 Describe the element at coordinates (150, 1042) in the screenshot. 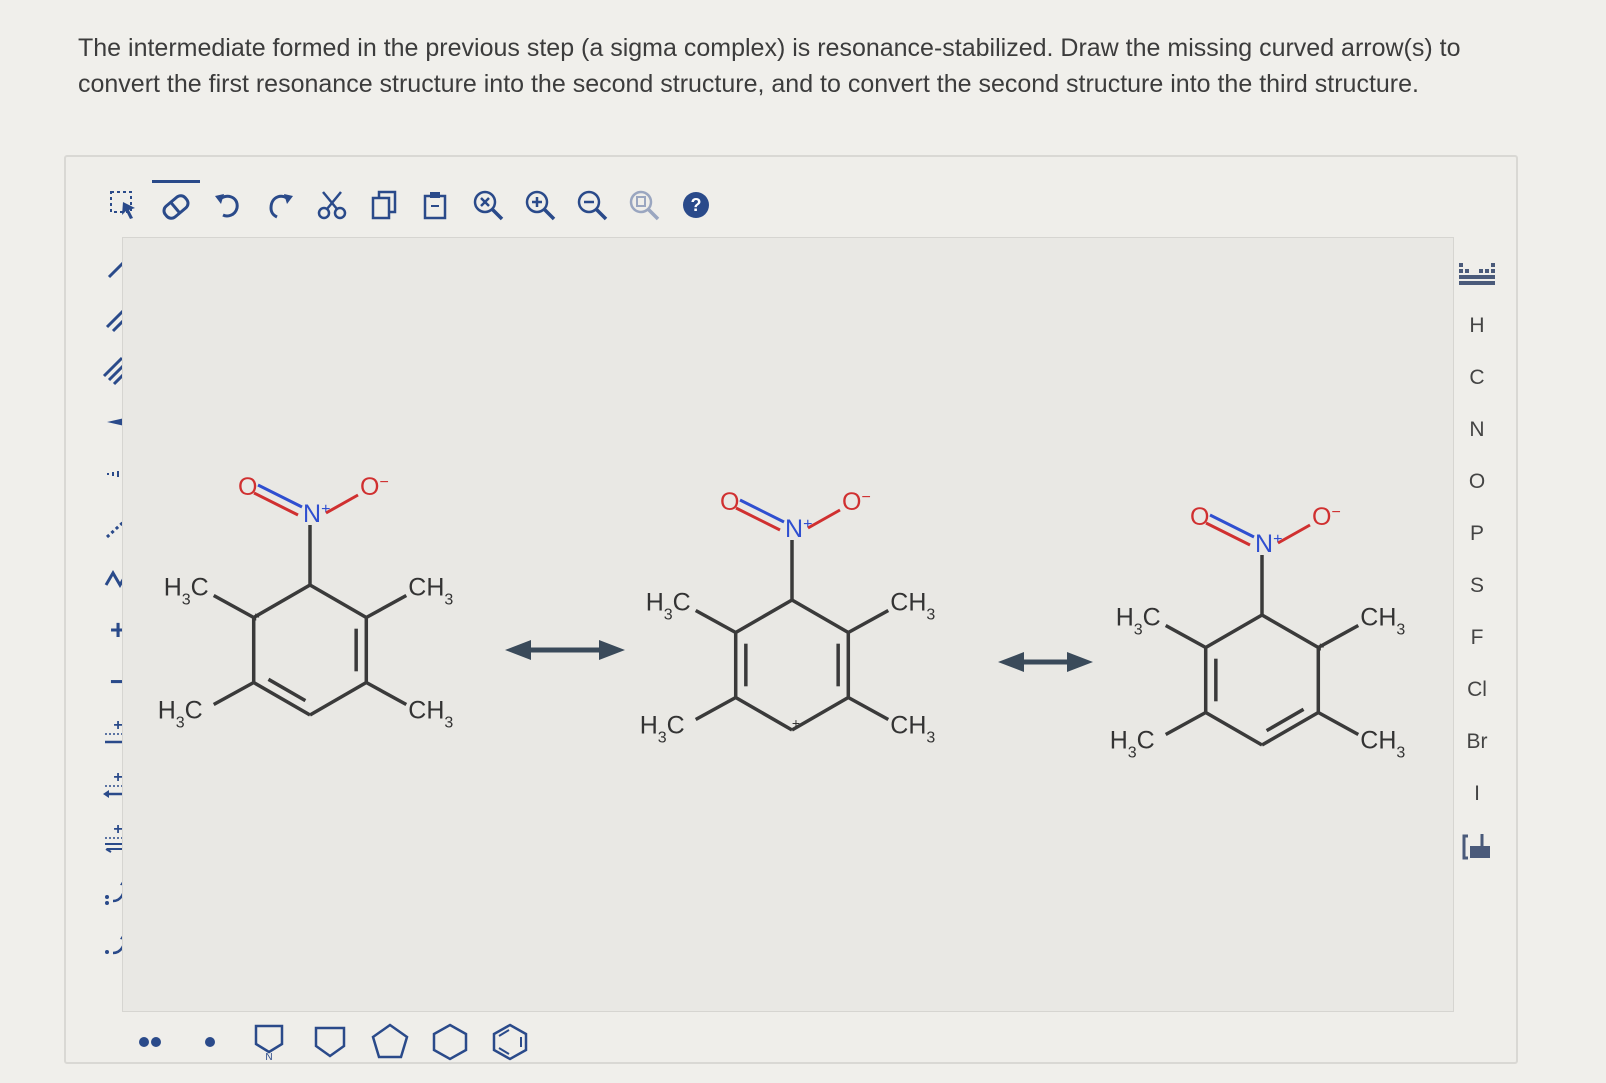

I see `lone-pair-icon` at that location.